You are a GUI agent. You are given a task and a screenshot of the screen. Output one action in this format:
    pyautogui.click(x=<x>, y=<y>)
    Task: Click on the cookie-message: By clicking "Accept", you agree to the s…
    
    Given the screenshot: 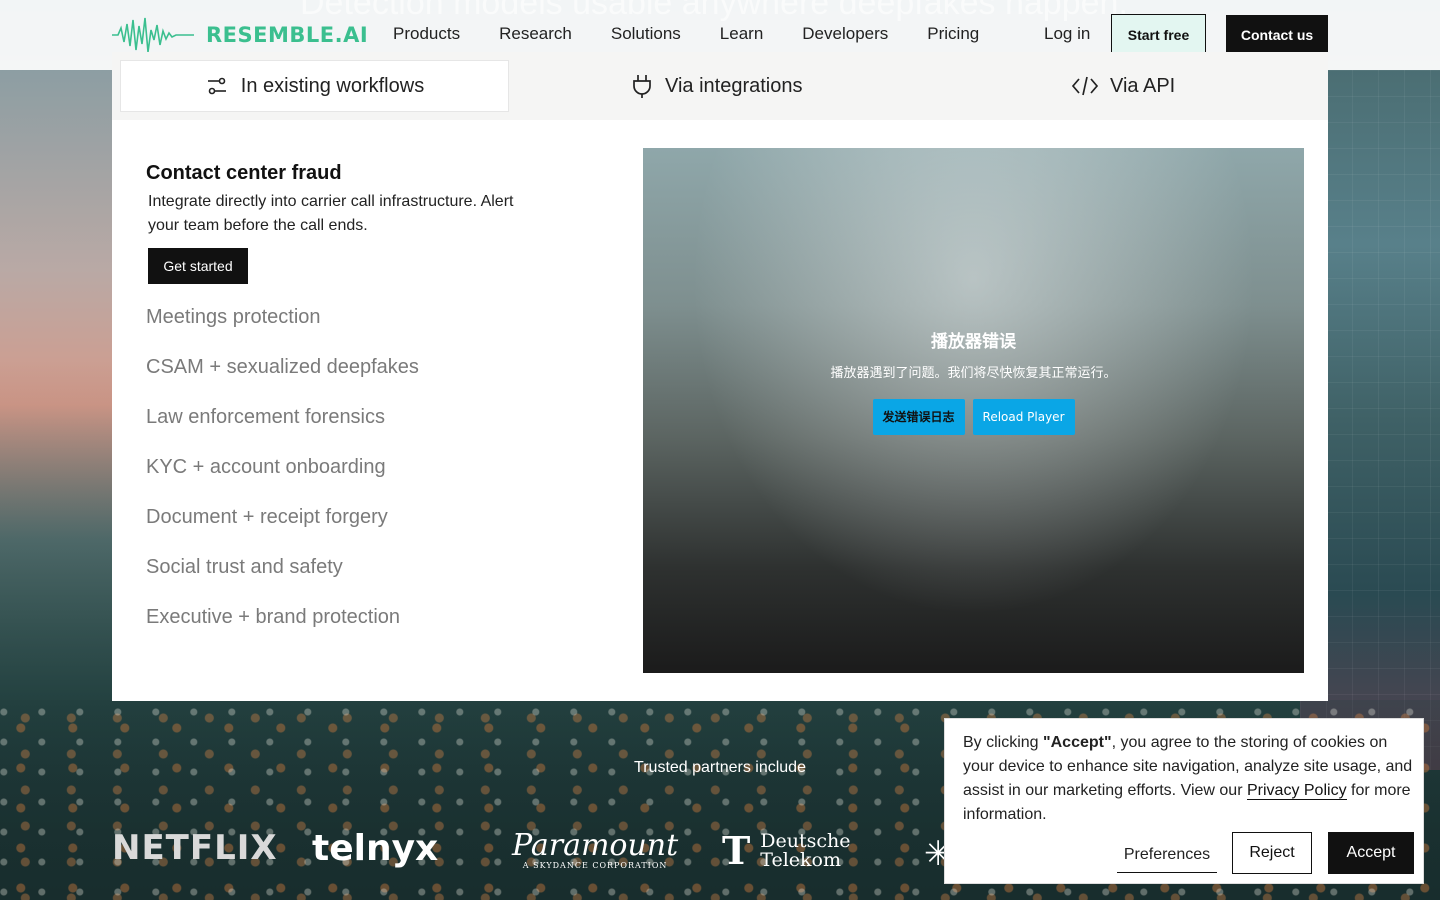 What is the action you would take?
    pyautogui.click(x=1188, y=779)
    